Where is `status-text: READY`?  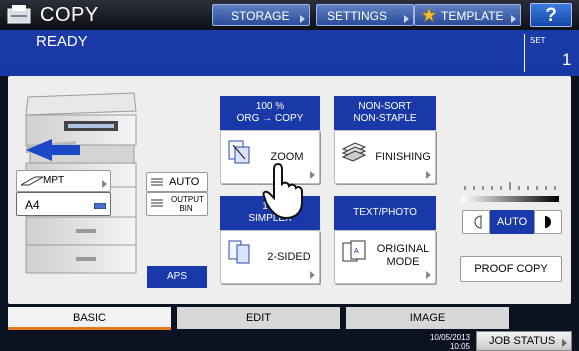 status-text: READY is located at coordinates (62, 41).